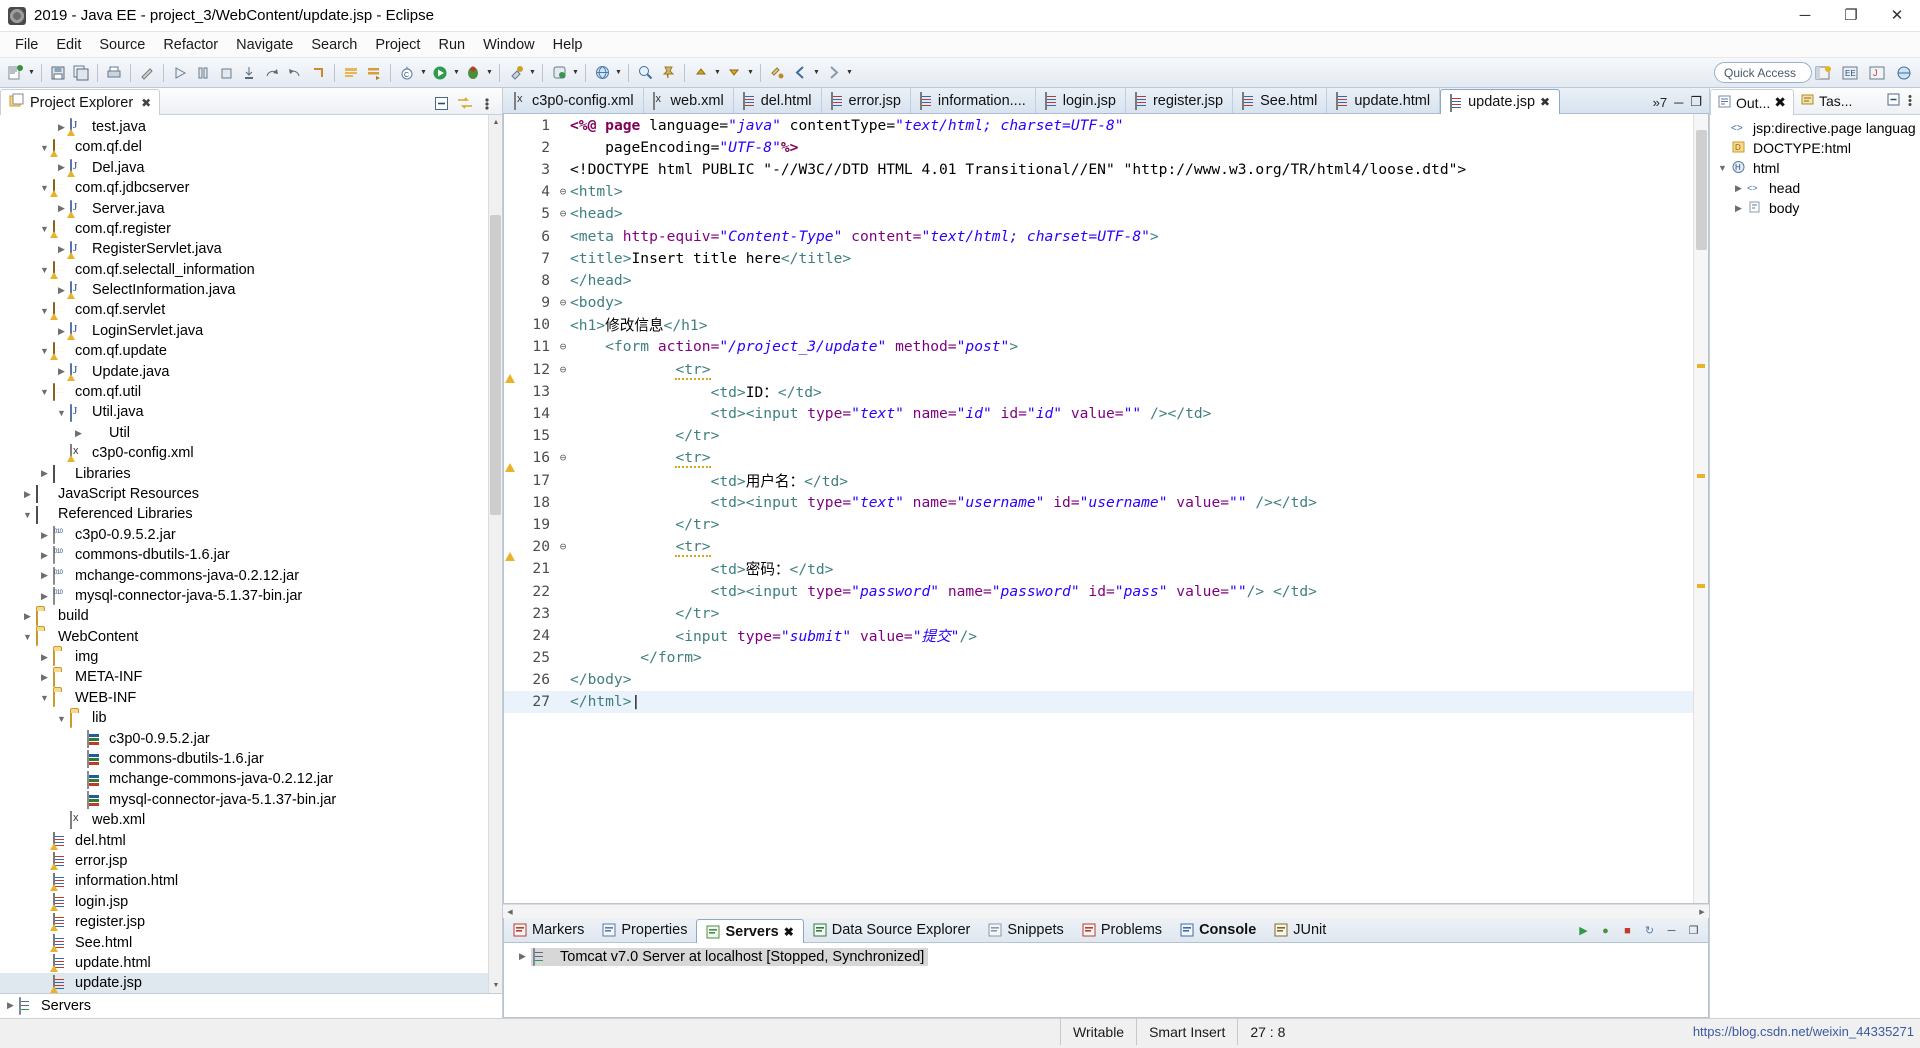 The height and width of the screenshot is (1048, 1920). Describe the element at coordinates (1752, 102) in the screenshot. I see `tab-outline: Out... ✖` at that location.